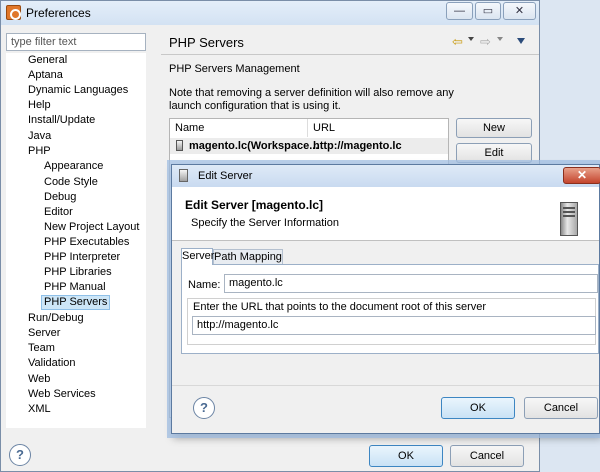 This screenshot has height=472, width=600. I want to click on tree-item-web-services: Web Services, so click(62, 394).